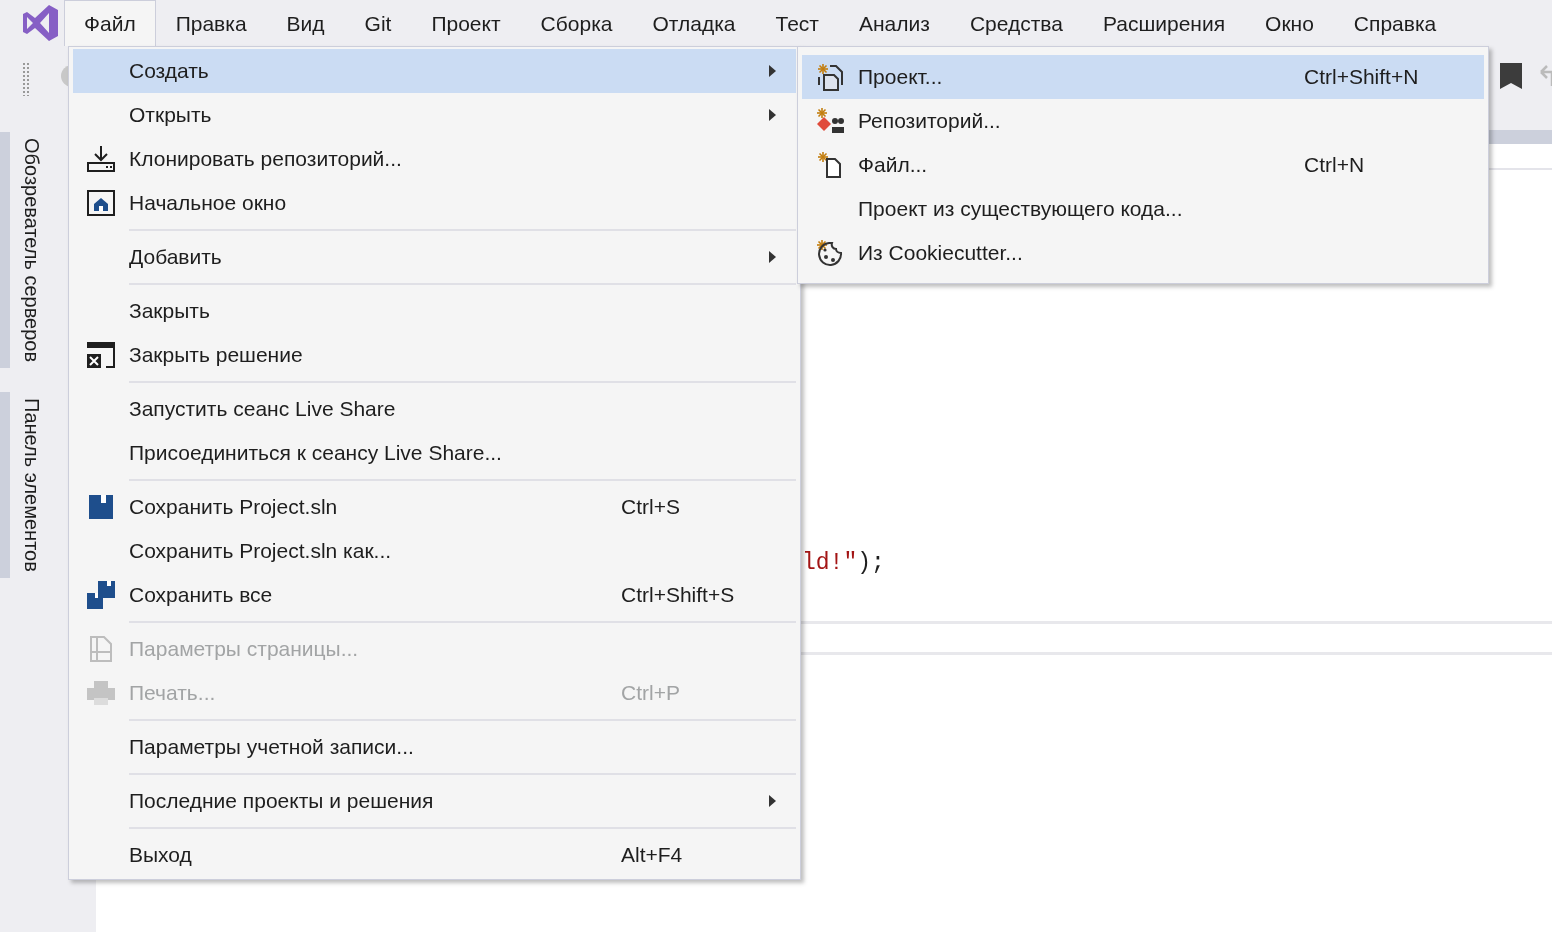 The image size is (1552, 932). I want to click on menu-item: Добавить, so click(434, 257).